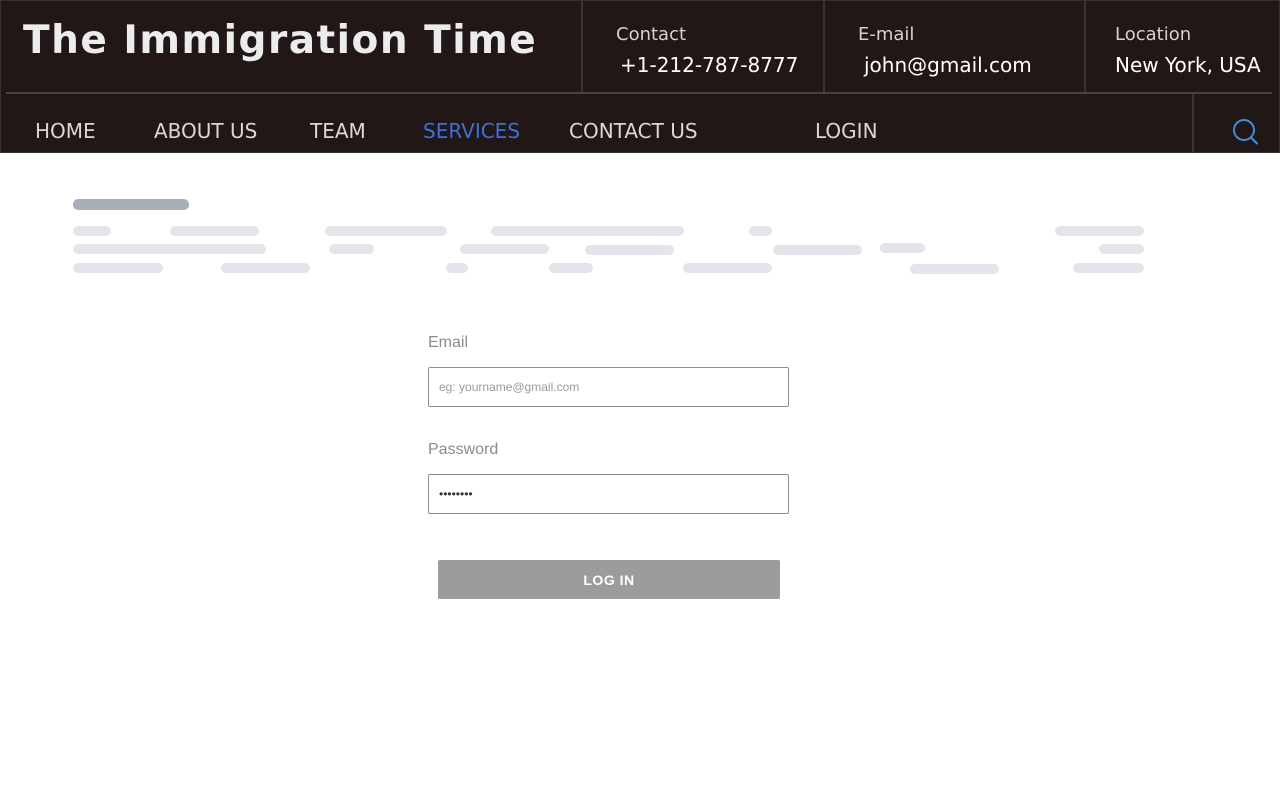 The width and height of the screenshot is (1280, 800). What do you see at coordinates (1188, 65) in the screenshot?
I see `location-value: New York, USA` at bounding box center [1188, 65].